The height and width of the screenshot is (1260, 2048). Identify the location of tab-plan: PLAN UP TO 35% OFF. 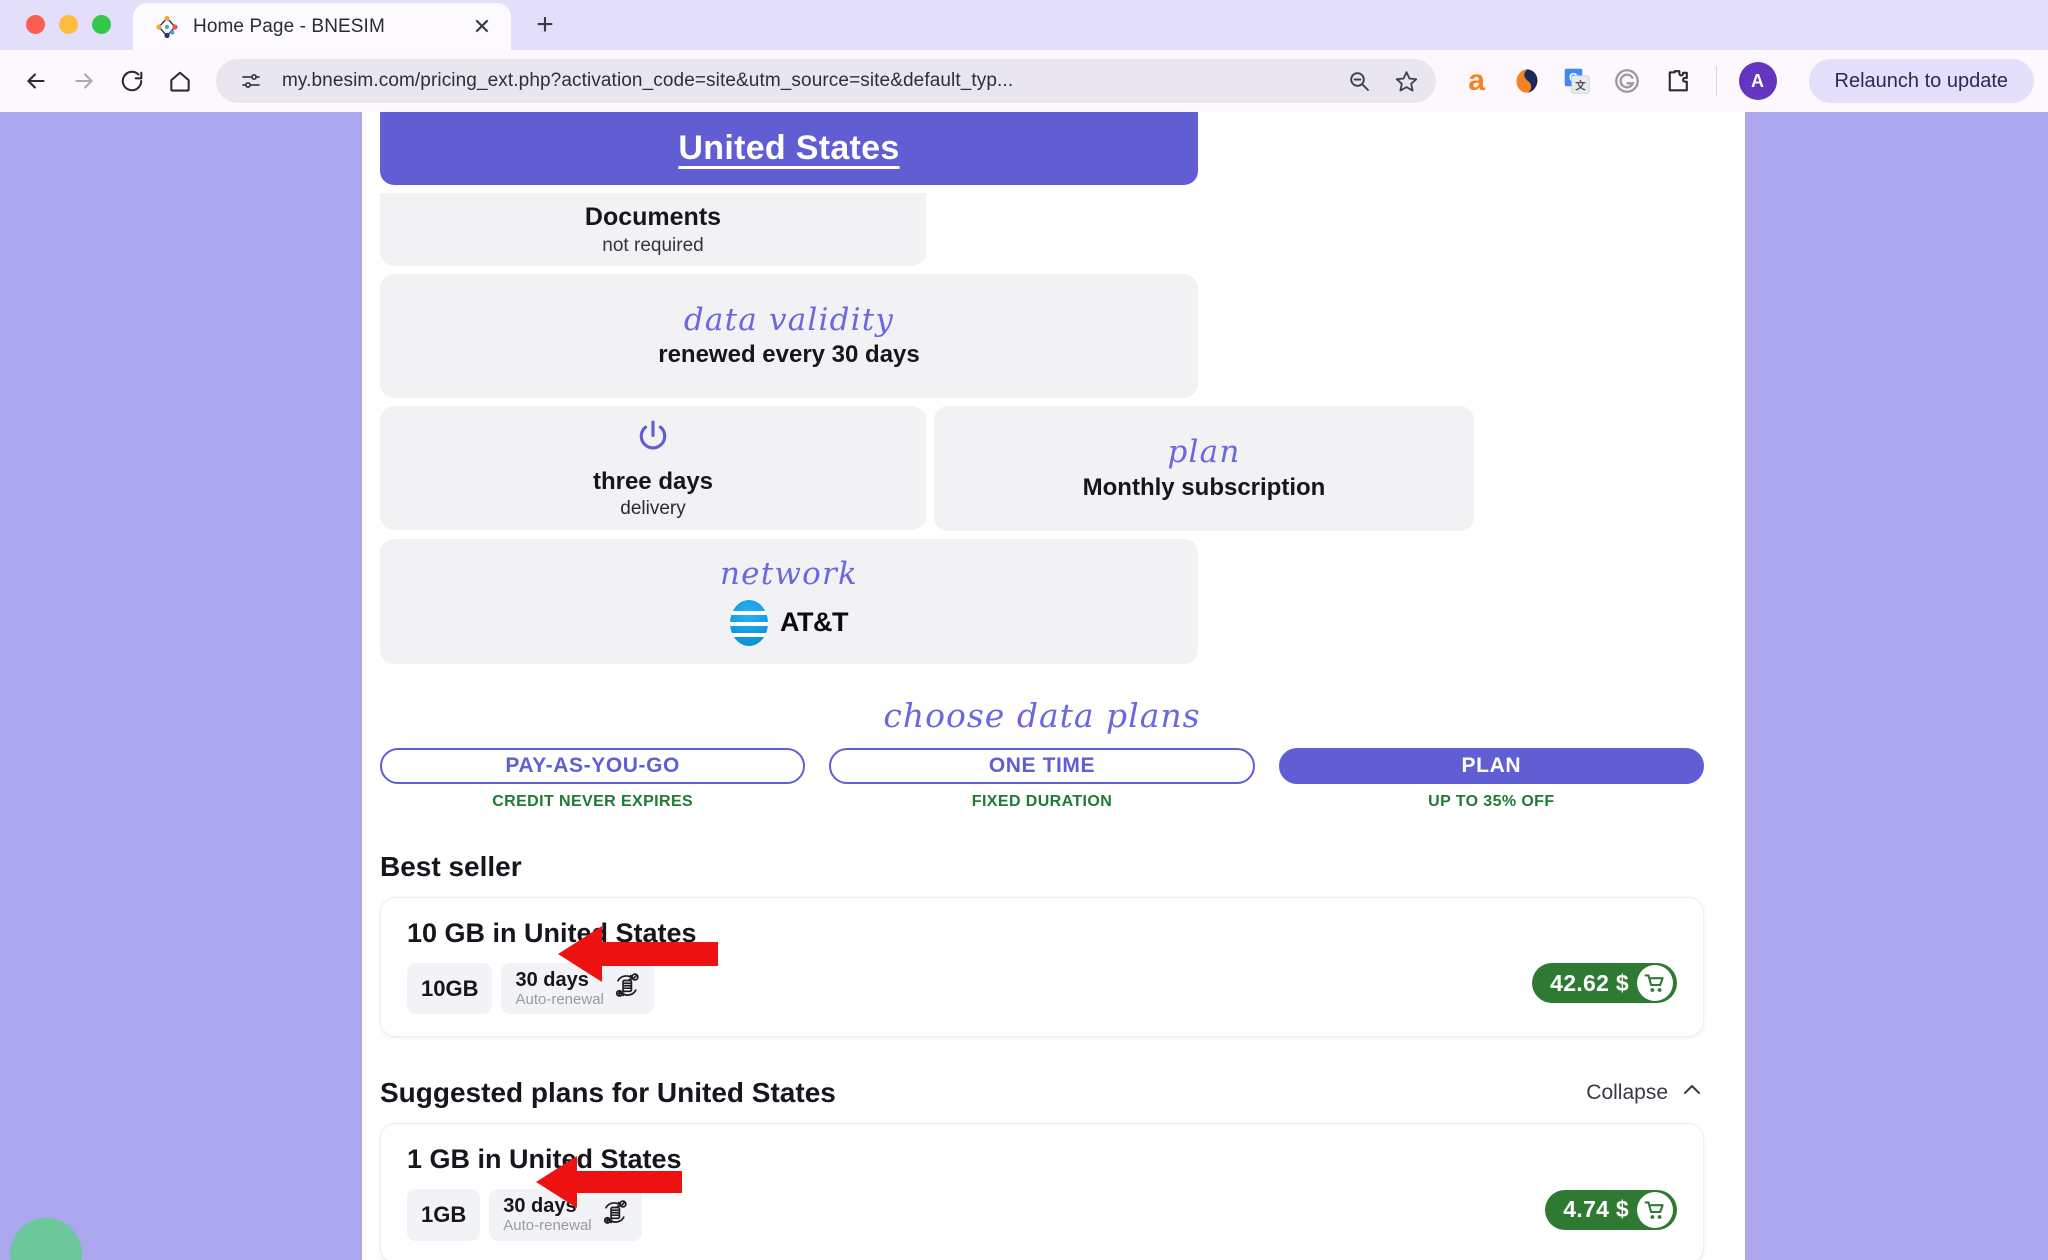
(1491, 779).